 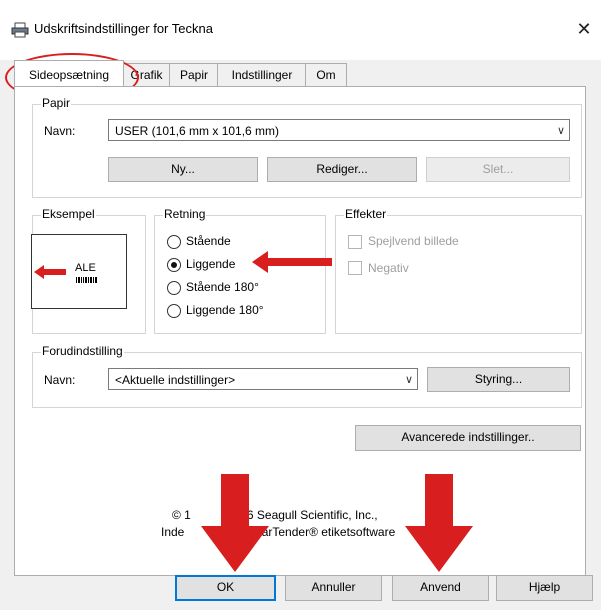 What do you see at coordinates (440, 588) in the screenshot?
I see `apply-button: Anvend` at bounding box center [440, 588].